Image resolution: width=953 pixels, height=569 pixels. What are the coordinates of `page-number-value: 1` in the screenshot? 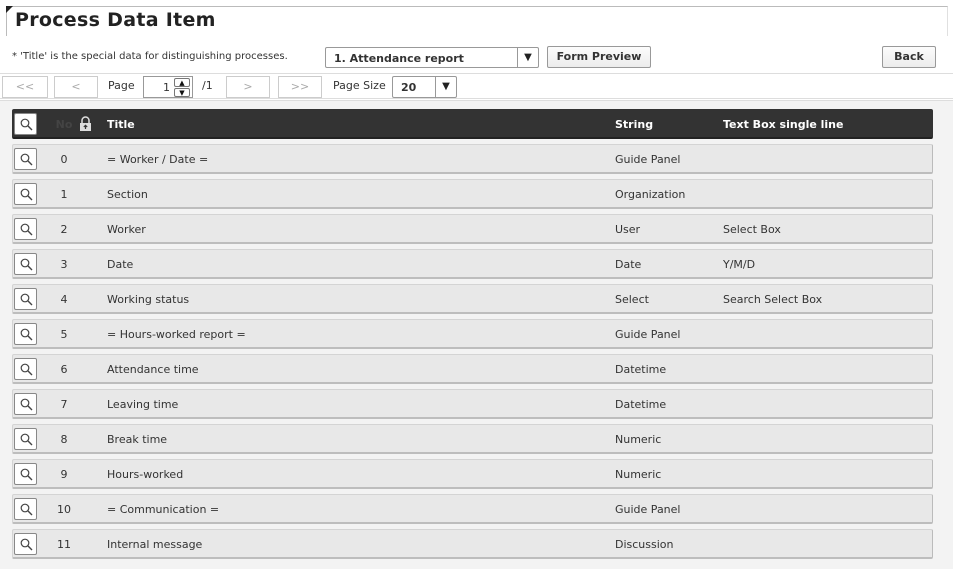 It's located at (166, 87).